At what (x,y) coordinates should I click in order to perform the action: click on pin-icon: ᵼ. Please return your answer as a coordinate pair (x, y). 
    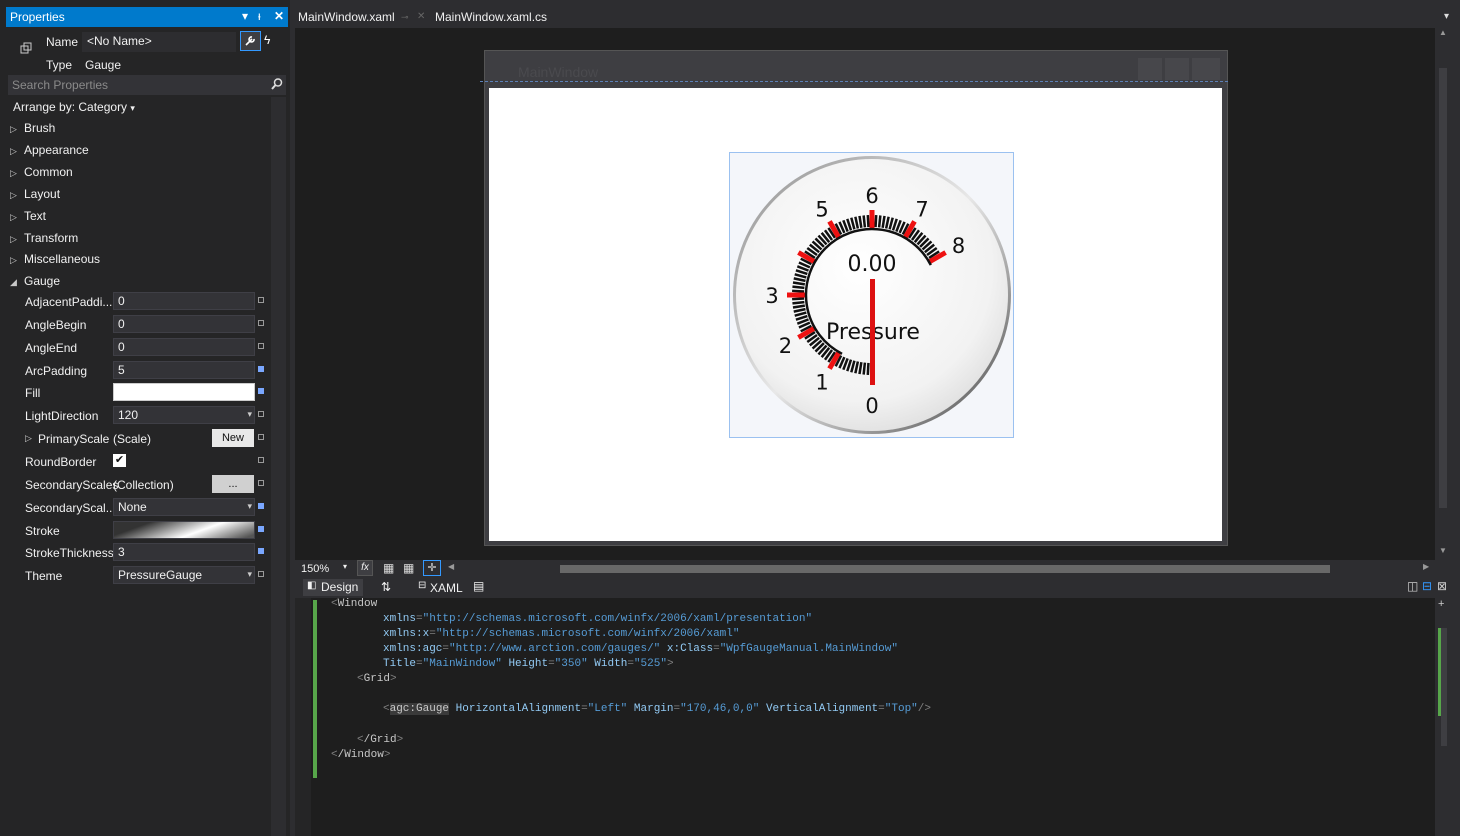
    Looking at the image, I should click on (259, 16).